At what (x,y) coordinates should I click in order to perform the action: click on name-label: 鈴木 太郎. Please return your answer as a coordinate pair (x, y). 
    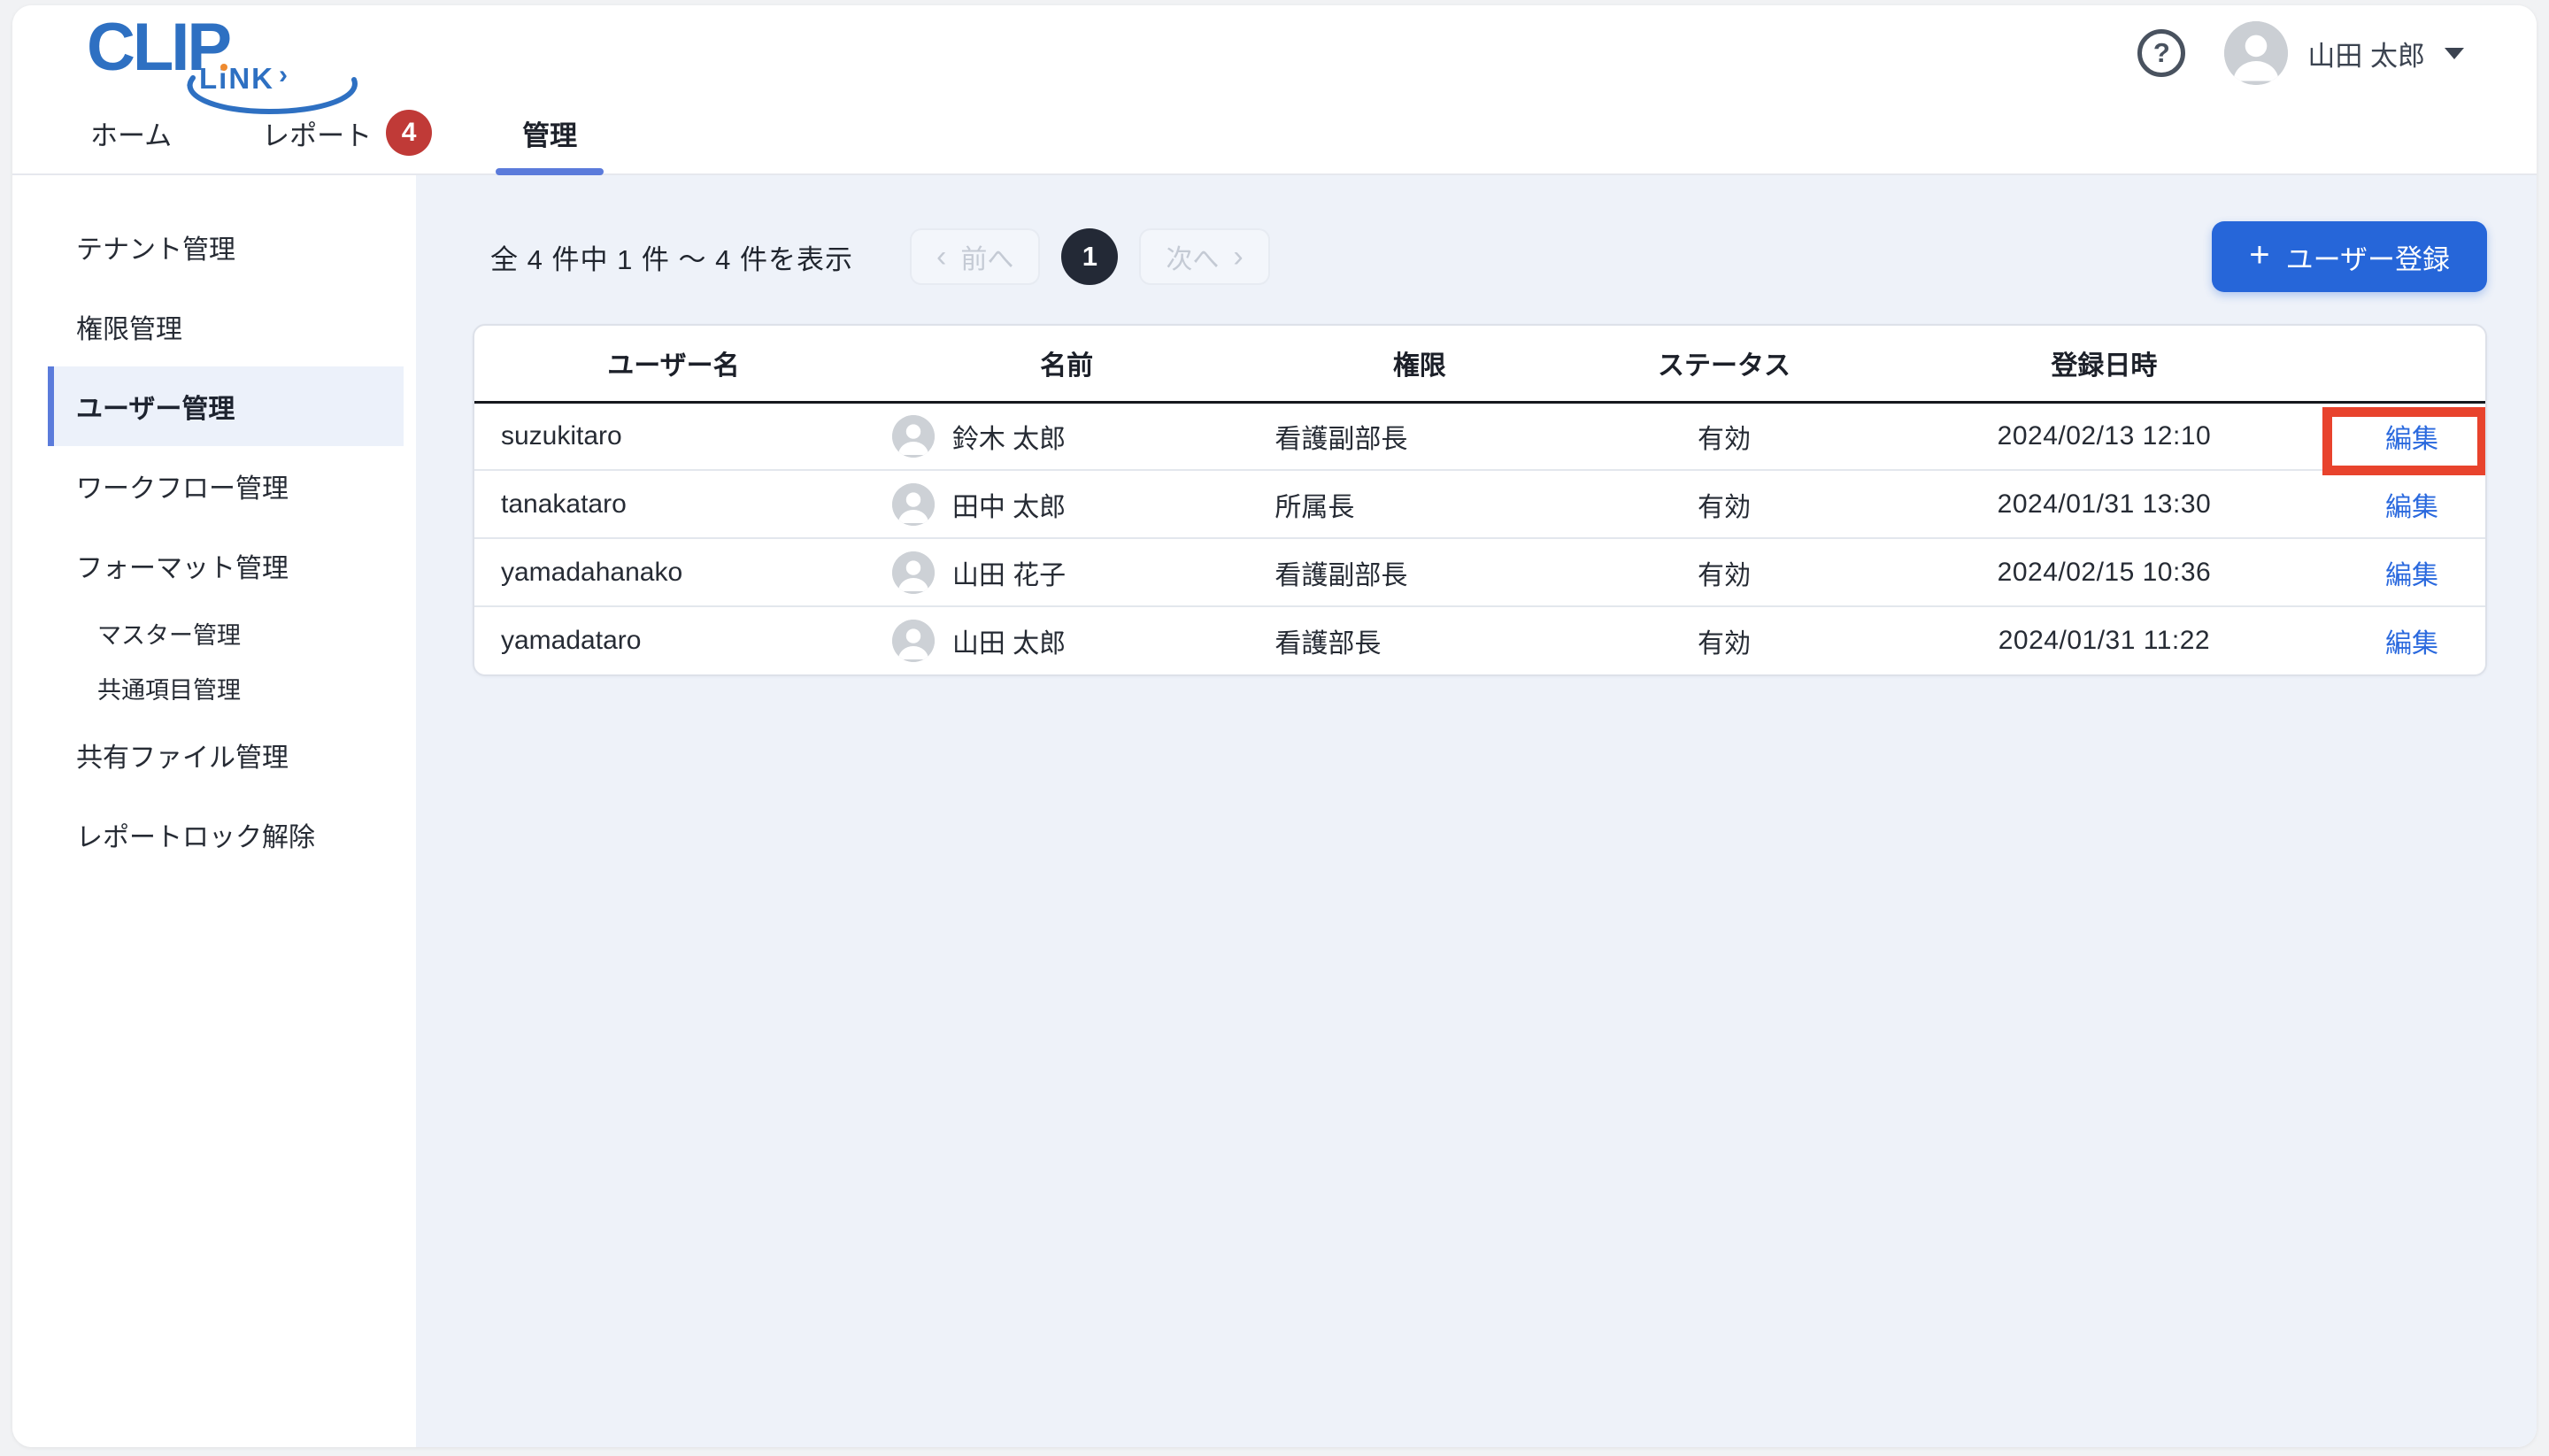
    Looking at the image, I should click on (1009, 439).